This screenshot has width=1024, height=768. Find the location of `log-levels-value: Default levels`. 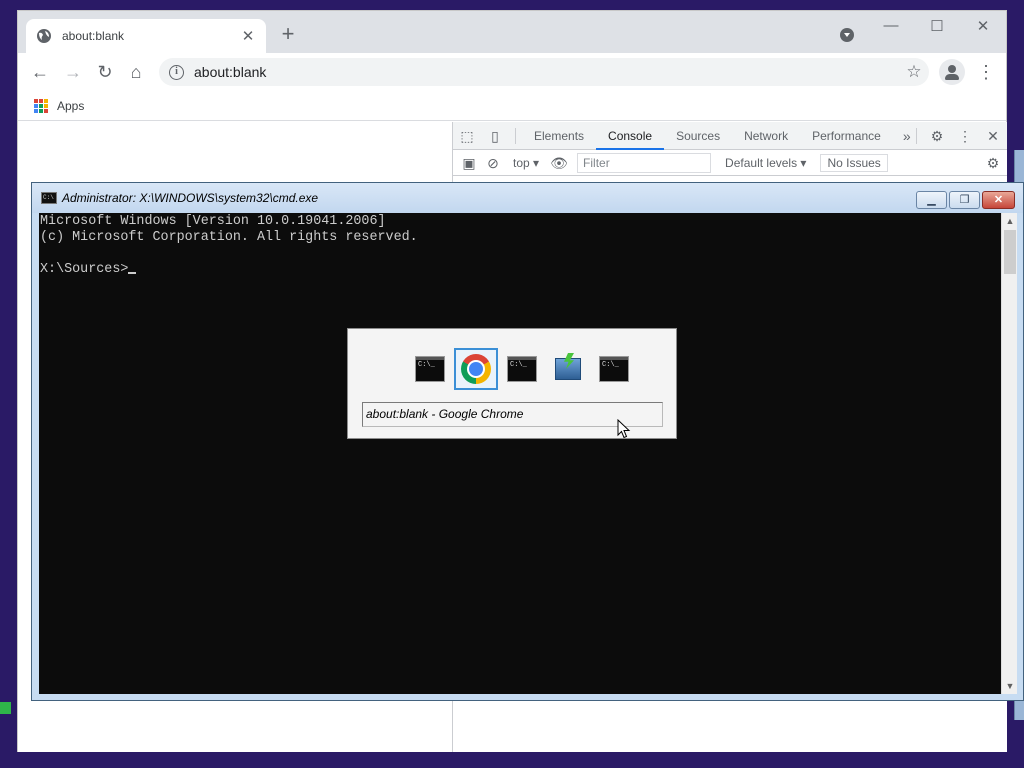

log-levels-value: Default levels is located at coordinates (761, 162).